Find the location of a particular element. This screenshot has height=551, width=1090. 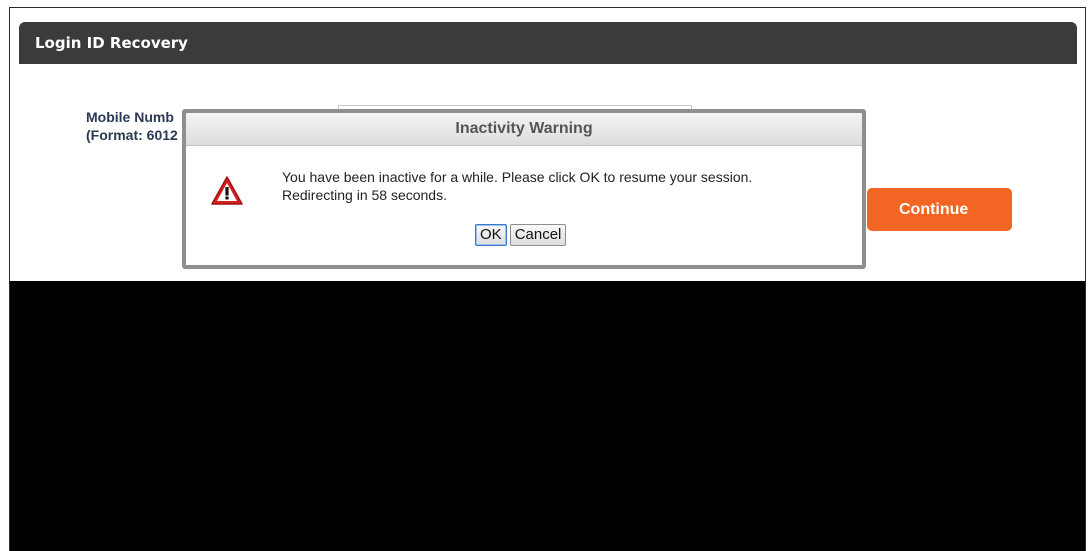

dialog-countdown: Redirecting in 58 seconds. is located at coordinates (364, 195).